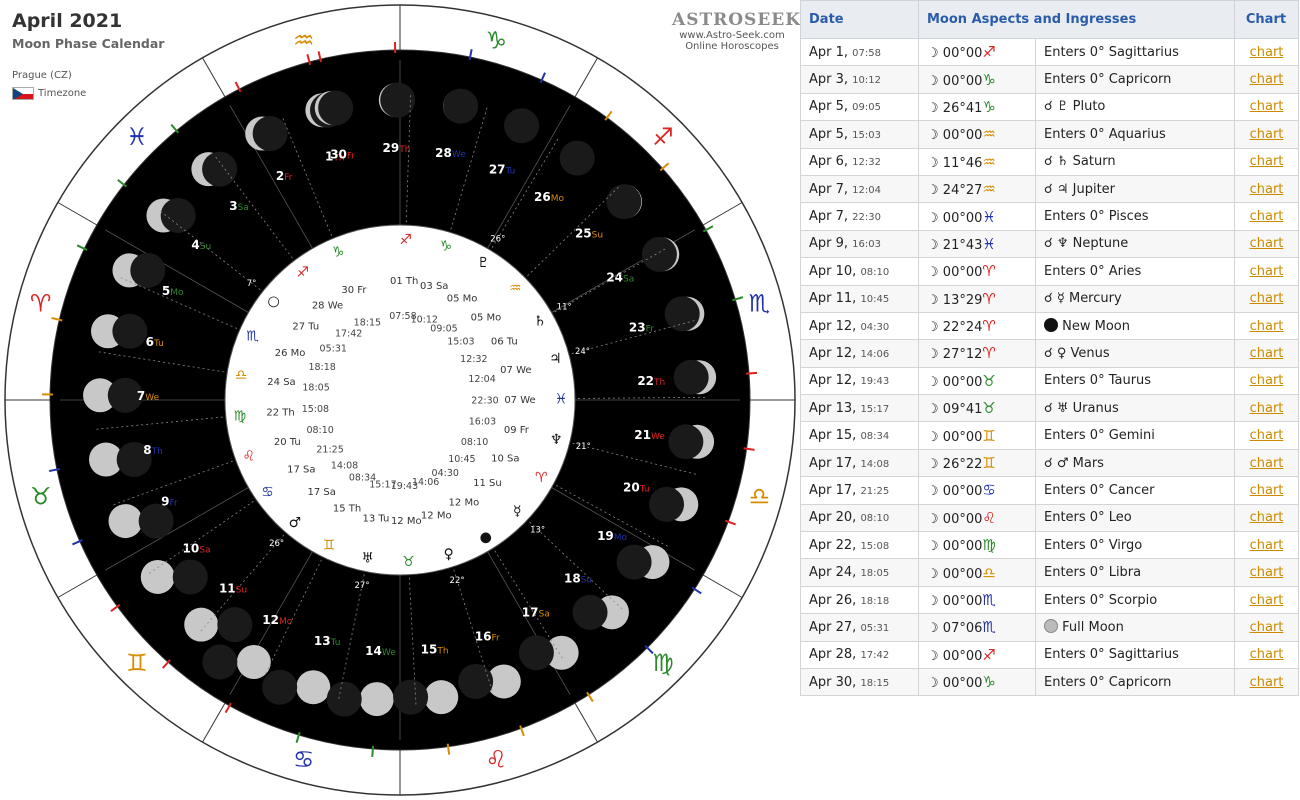 The width and height of the screenshot is (1300, 800). What do you see at coordinates (859, 600) in the screenshot?
I see `date-cell: Apr 26, 18:18` at bounding box center [859, 600].